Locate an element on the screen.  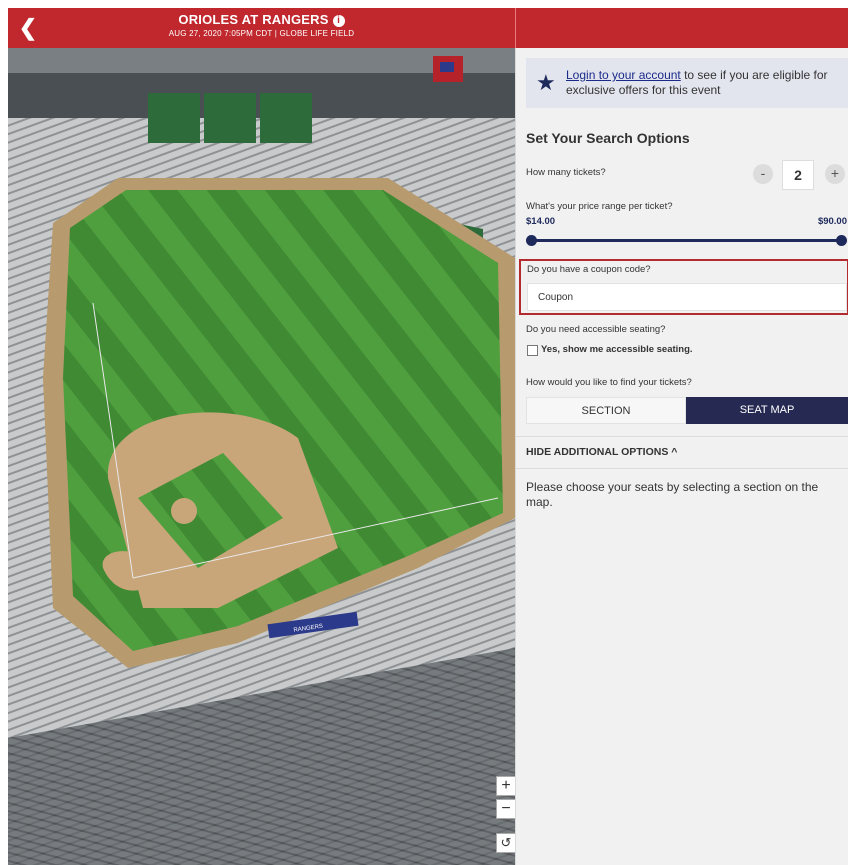
hide-additional-options-button: HIDE ADDITIONAL OPTIONS ^ is located at coordinates (601, 452).